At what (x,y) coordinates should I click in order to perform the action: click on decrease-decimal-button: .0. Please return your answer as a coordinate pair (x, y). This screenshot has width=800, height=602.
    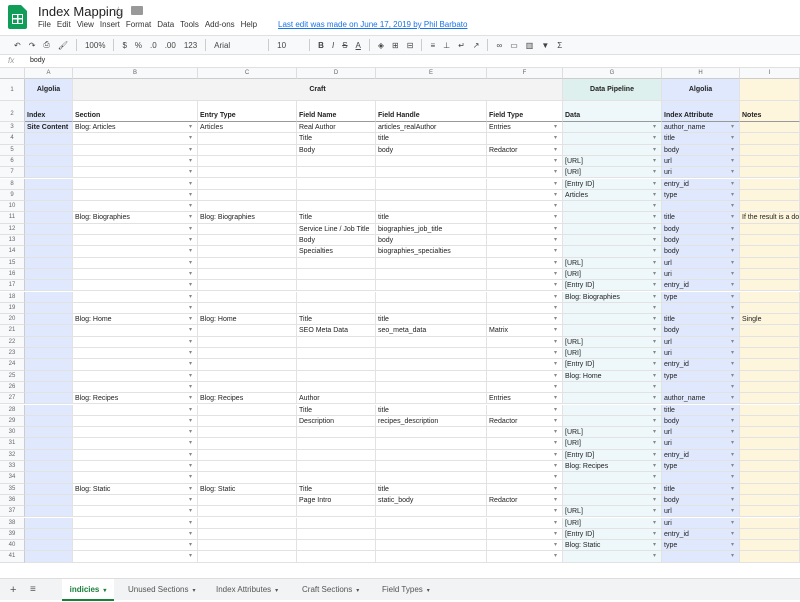
    Looking at the image, I should click on (153, 45).